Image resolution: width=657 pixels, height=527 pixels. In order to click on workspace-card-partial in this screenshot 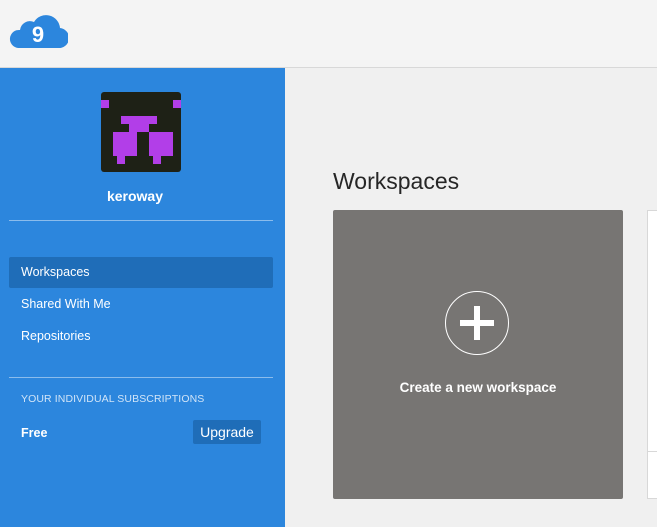, I will do `click(652, 354)`.